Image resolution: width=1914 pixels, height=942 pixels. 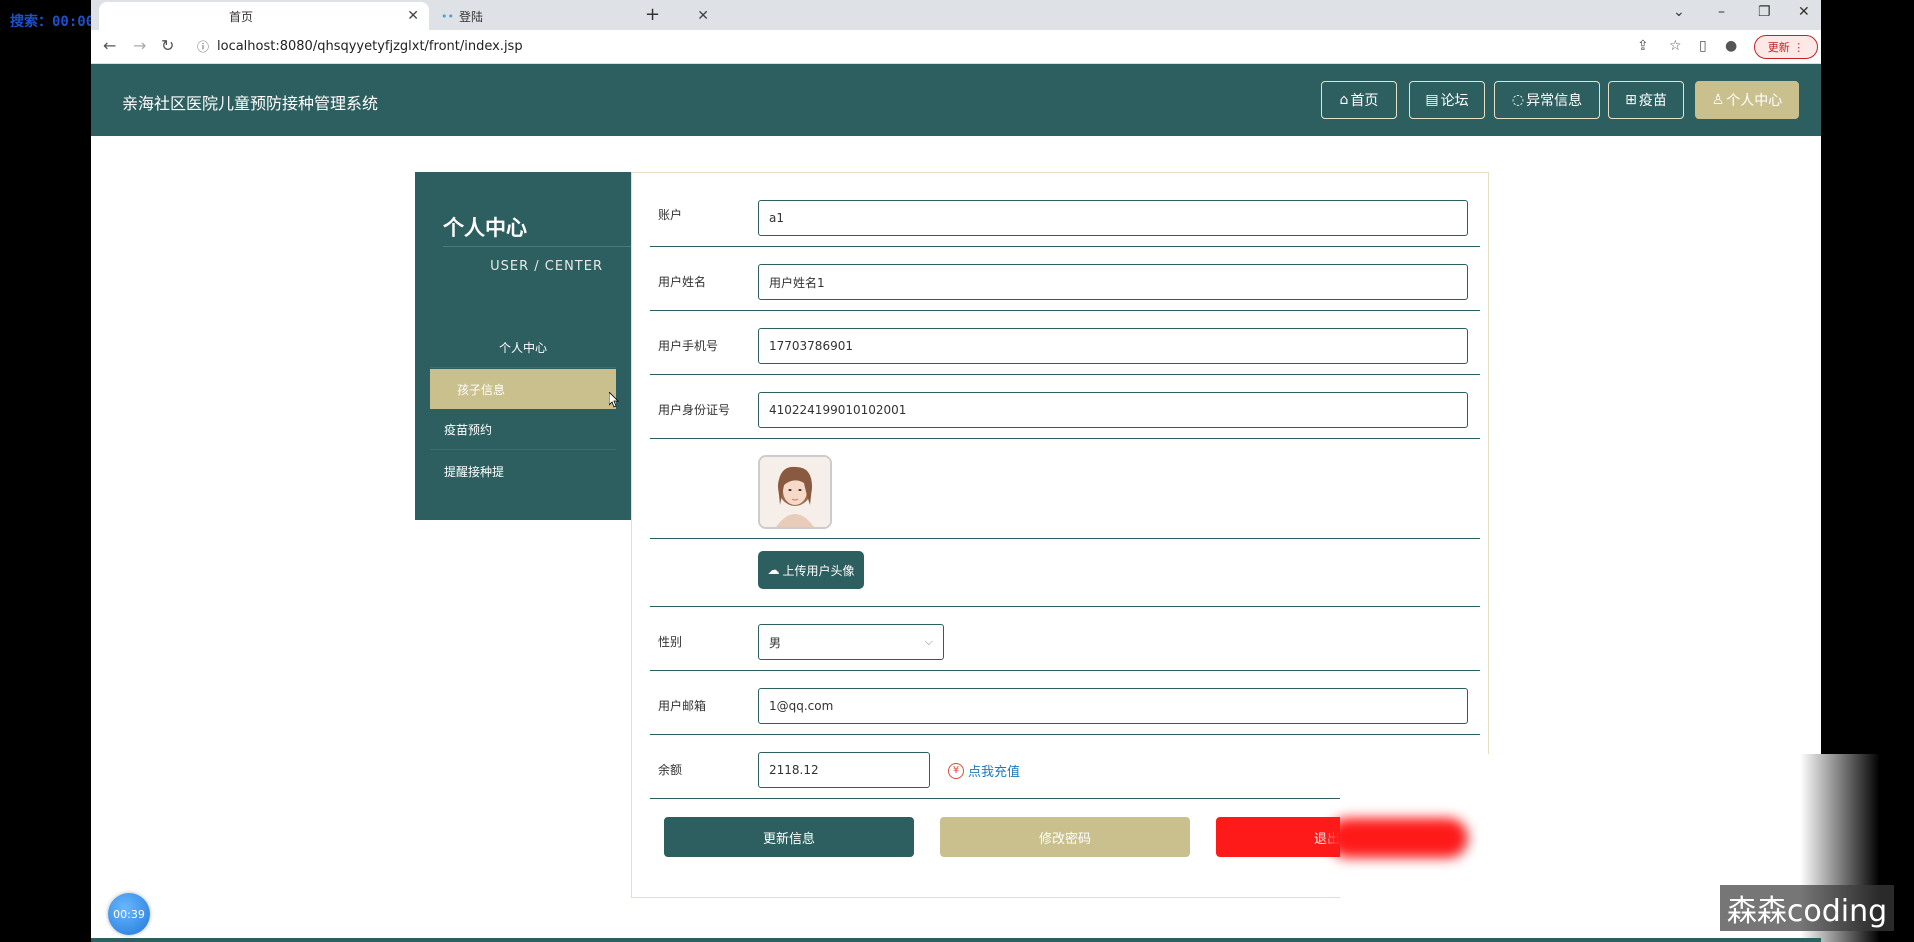 I want to click on balance-label: 余额, so click(x=670, y=770).